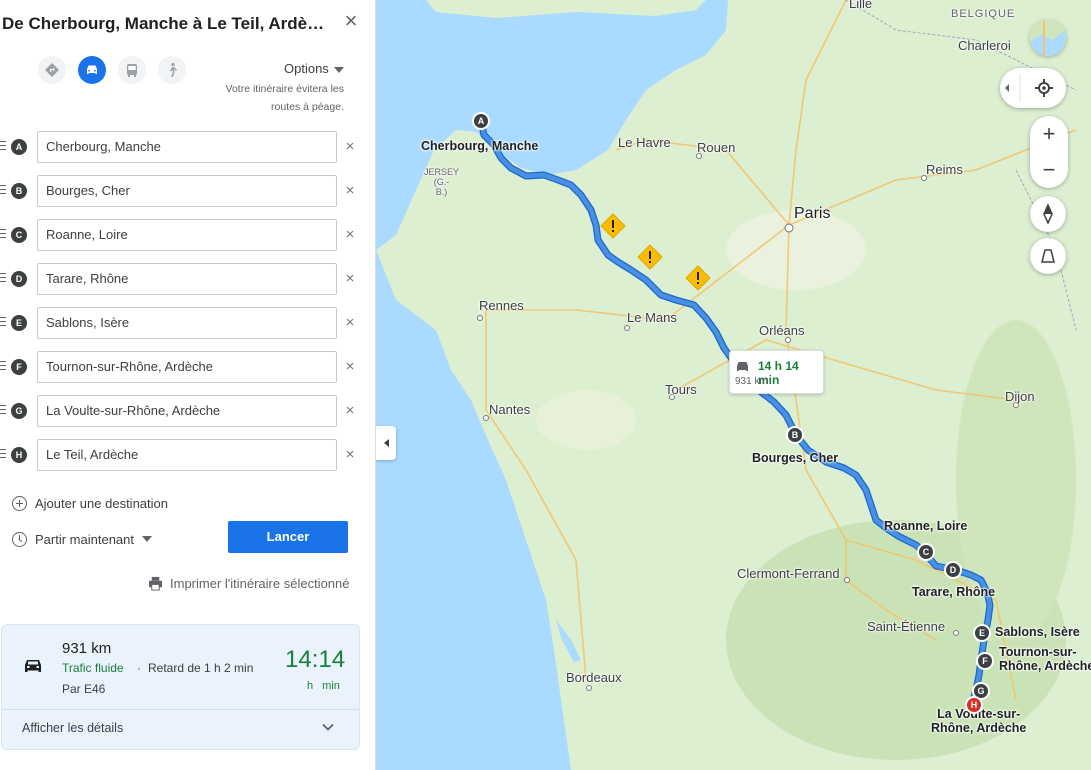 The height and width of the screenshot is (770, 1091). I want to click on waypoint-row: A Cherbourg, Manche ×, so click(188, 147).